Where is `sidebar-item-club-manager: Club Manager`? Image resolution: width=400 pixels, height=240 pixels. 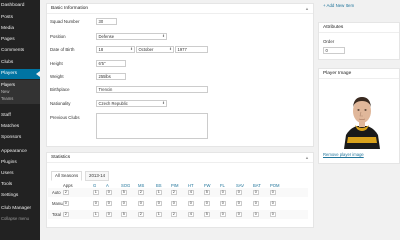
sidebar-item-club-manager: Club Manager is located at coordinates (20, 209).